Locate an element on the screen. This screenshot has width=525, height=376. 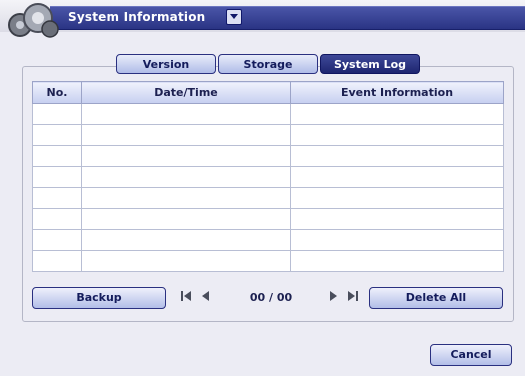
cancel-button: Cancel is located at coordinates (471, 355).